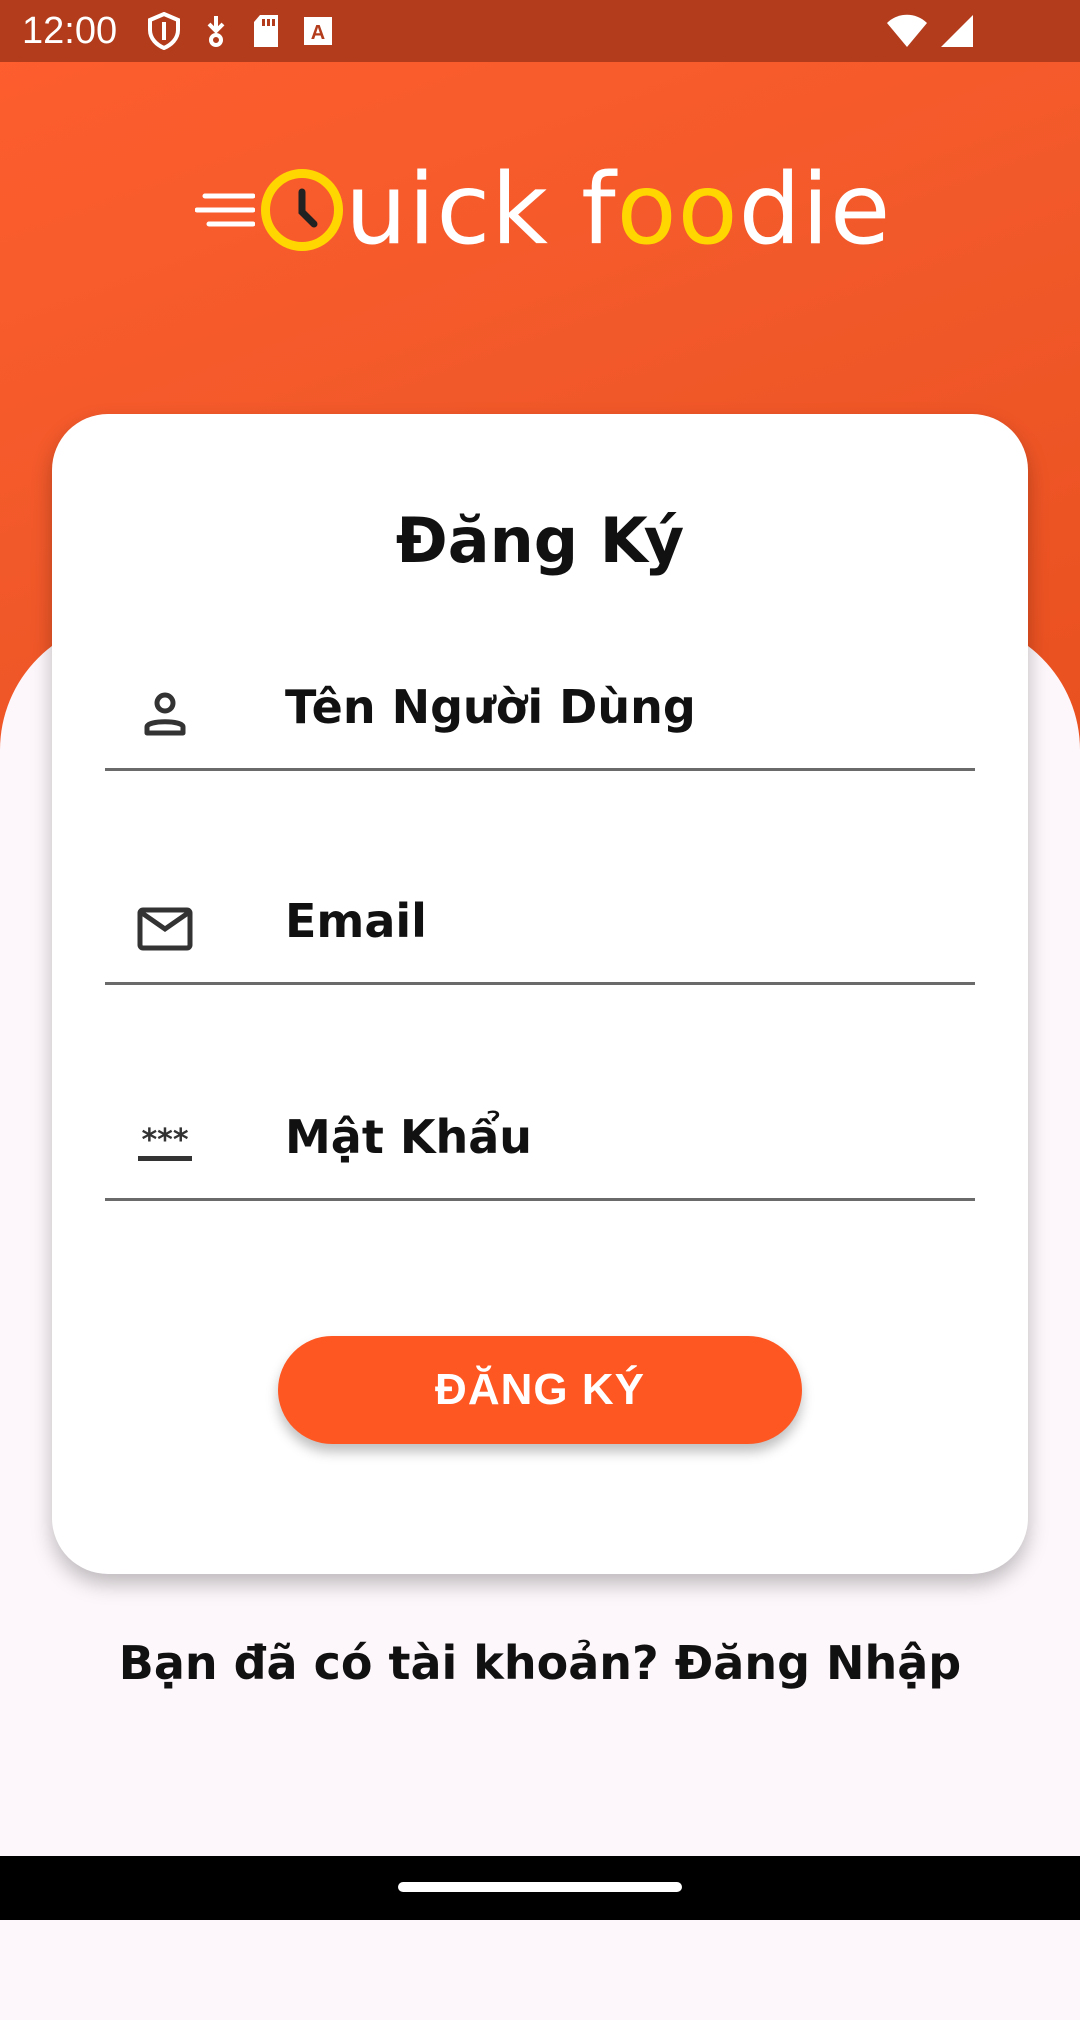 The width and height of the screenshot is (1080, 2020). I want to click on password-label: Mật Khẩu, so click(409, 1137).